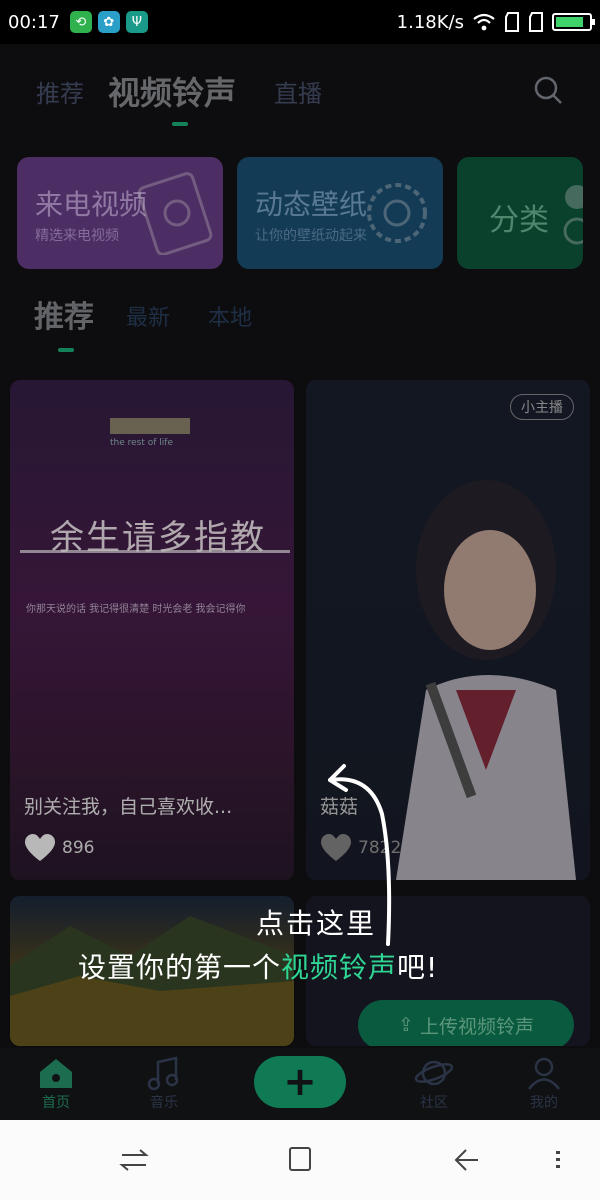 The width and height of the screenshot is (600, 1200). I want to click on upload-video-ringtone-button: ⇪ 上传视频铃声, so click(466, 1023).